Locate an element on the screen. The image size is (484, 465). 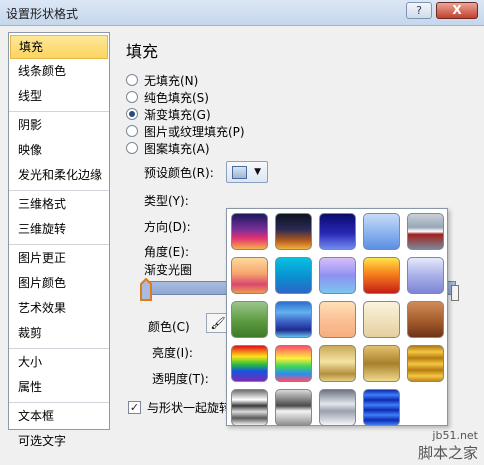
sidebar-group: 大小 属性 is located at coordinates (59, 376).